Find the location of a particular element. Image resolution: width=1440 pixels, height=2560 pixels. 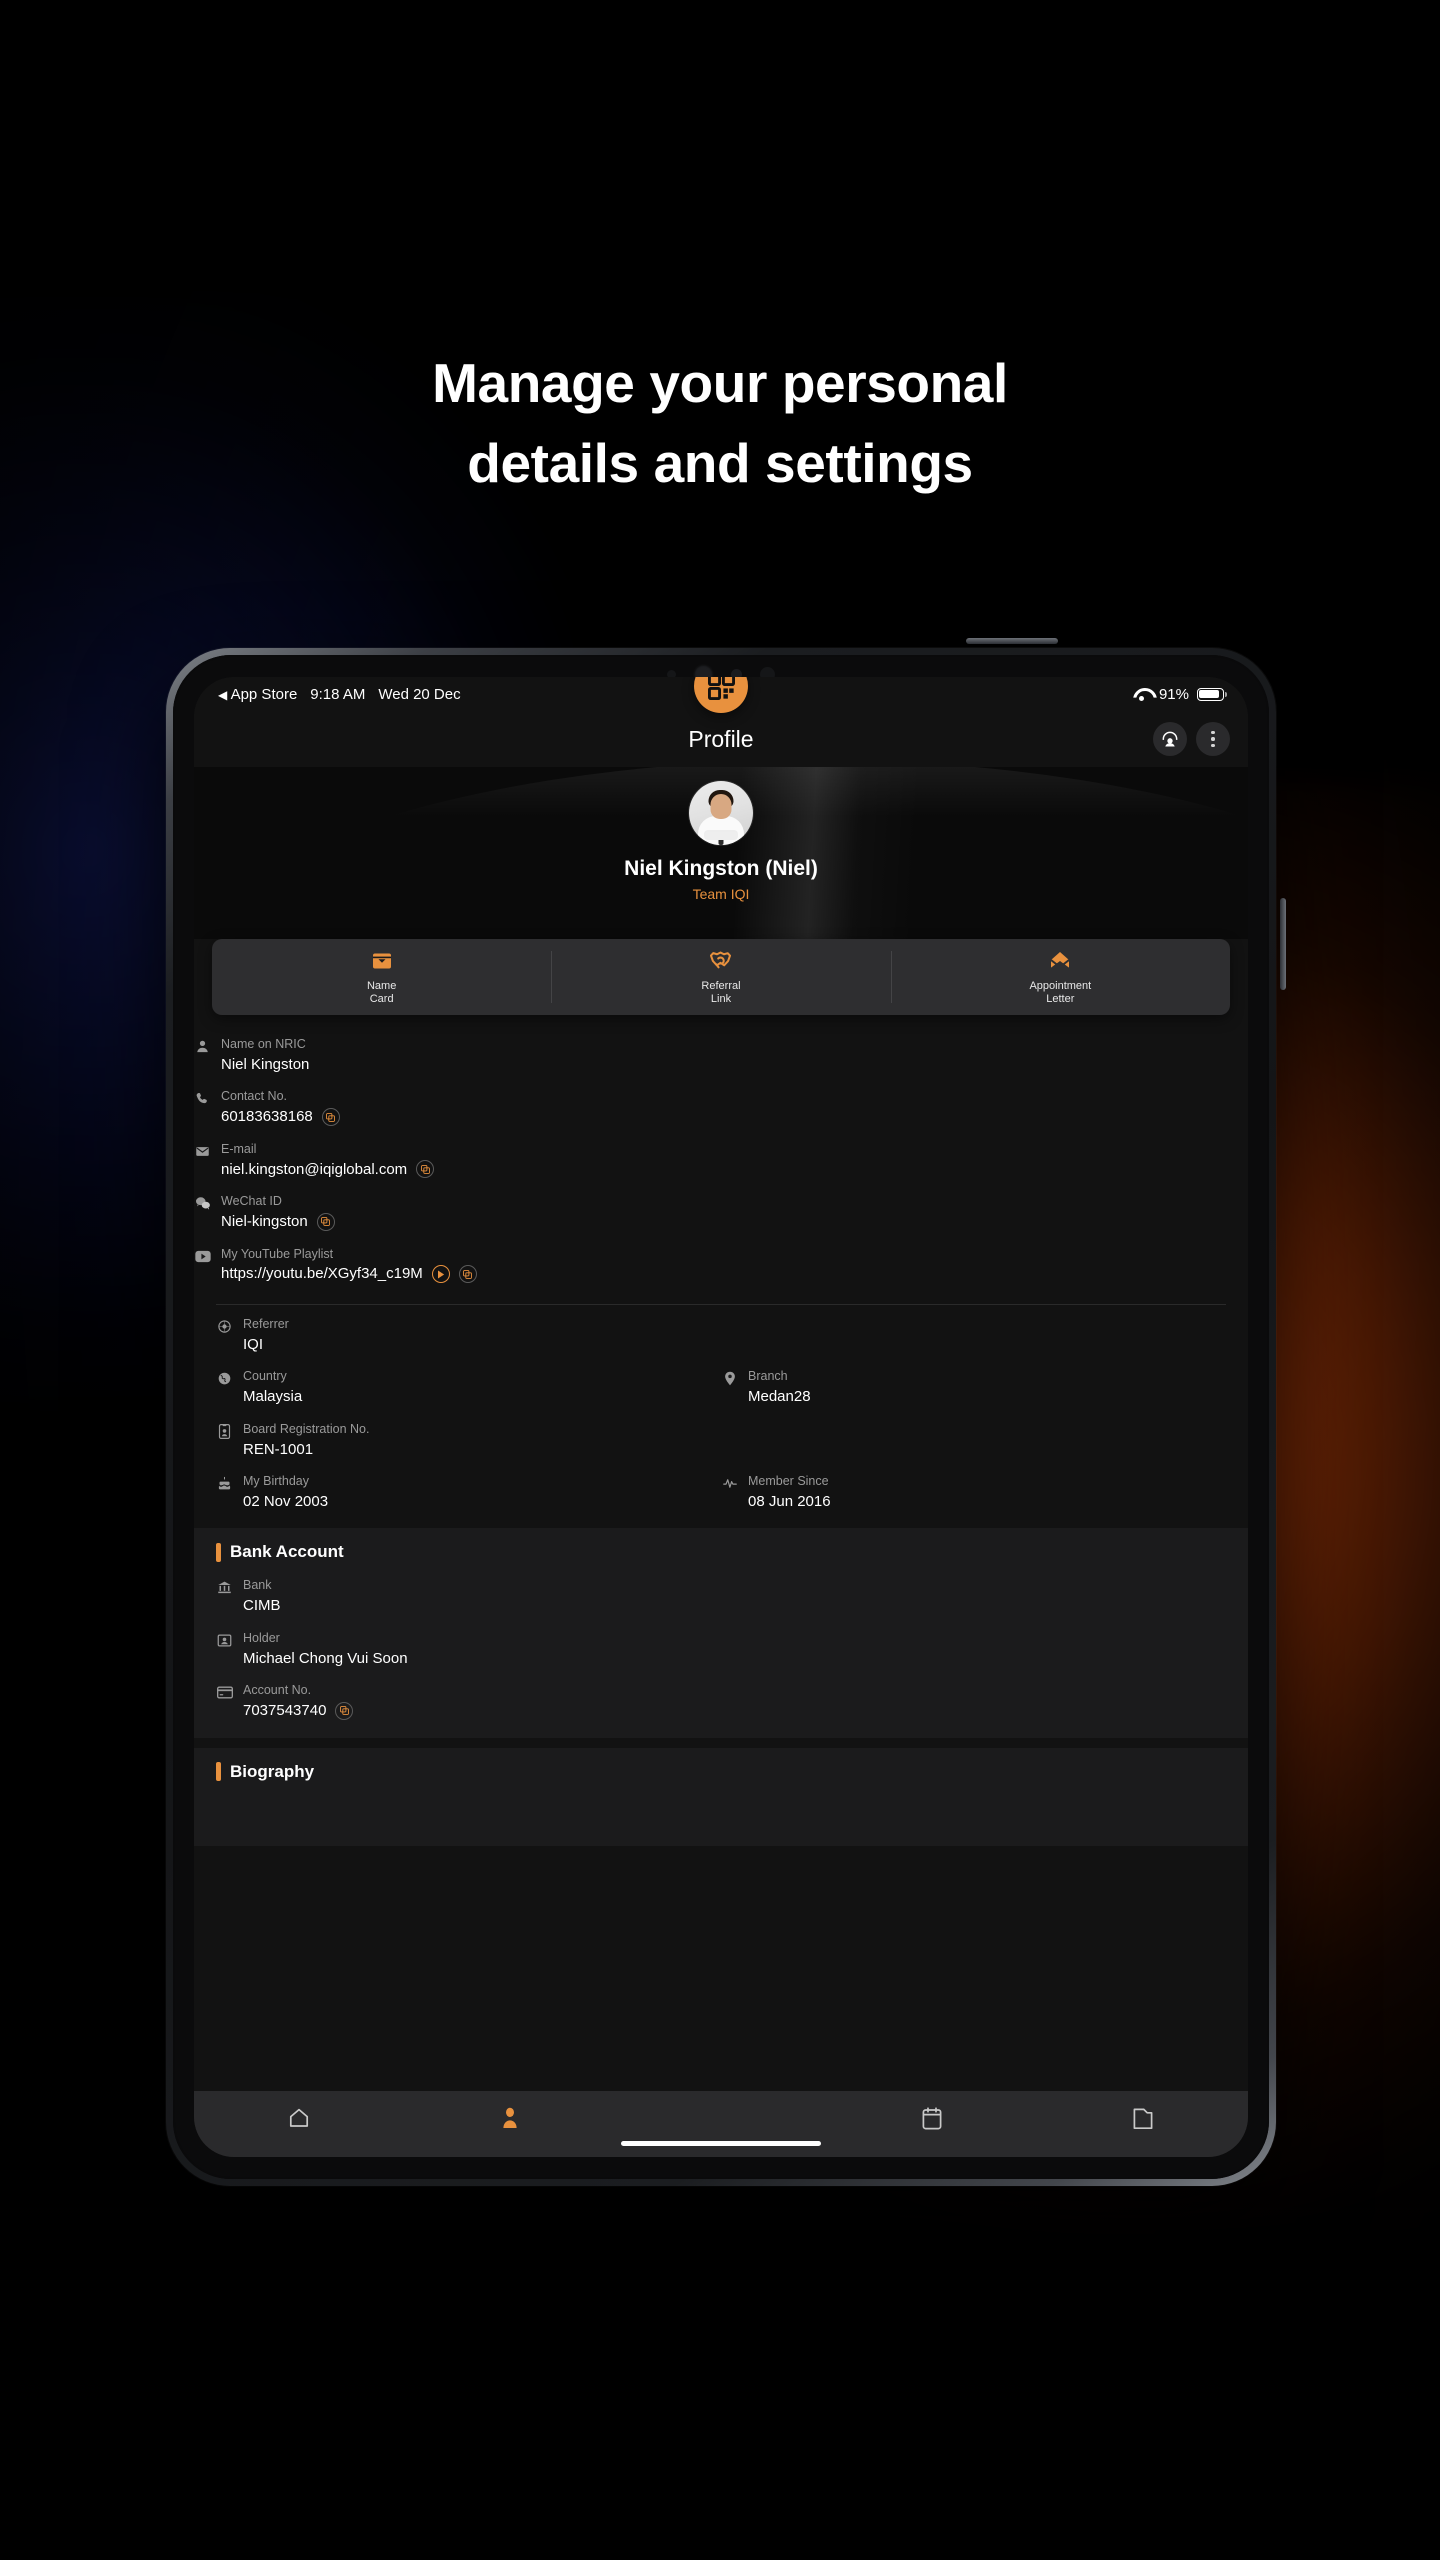

id-badge-icon is located at coordinates (224, 1431).